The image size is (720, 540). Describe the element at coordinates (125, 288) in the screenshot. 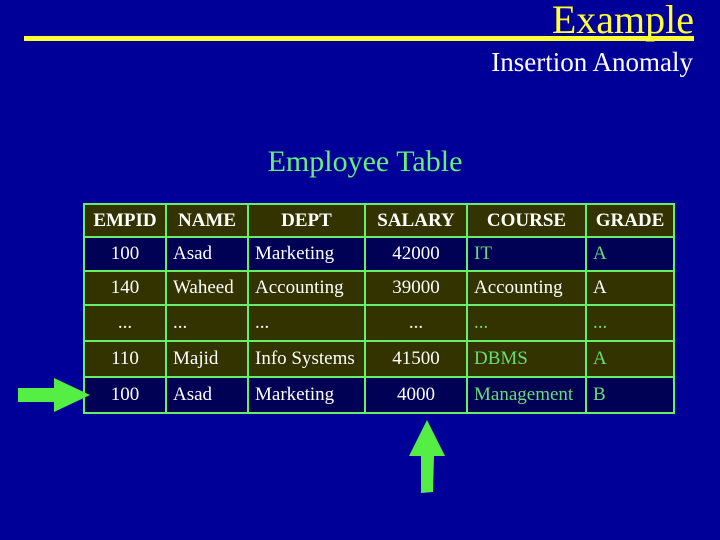

I see `cell-empid: 140` at that location.